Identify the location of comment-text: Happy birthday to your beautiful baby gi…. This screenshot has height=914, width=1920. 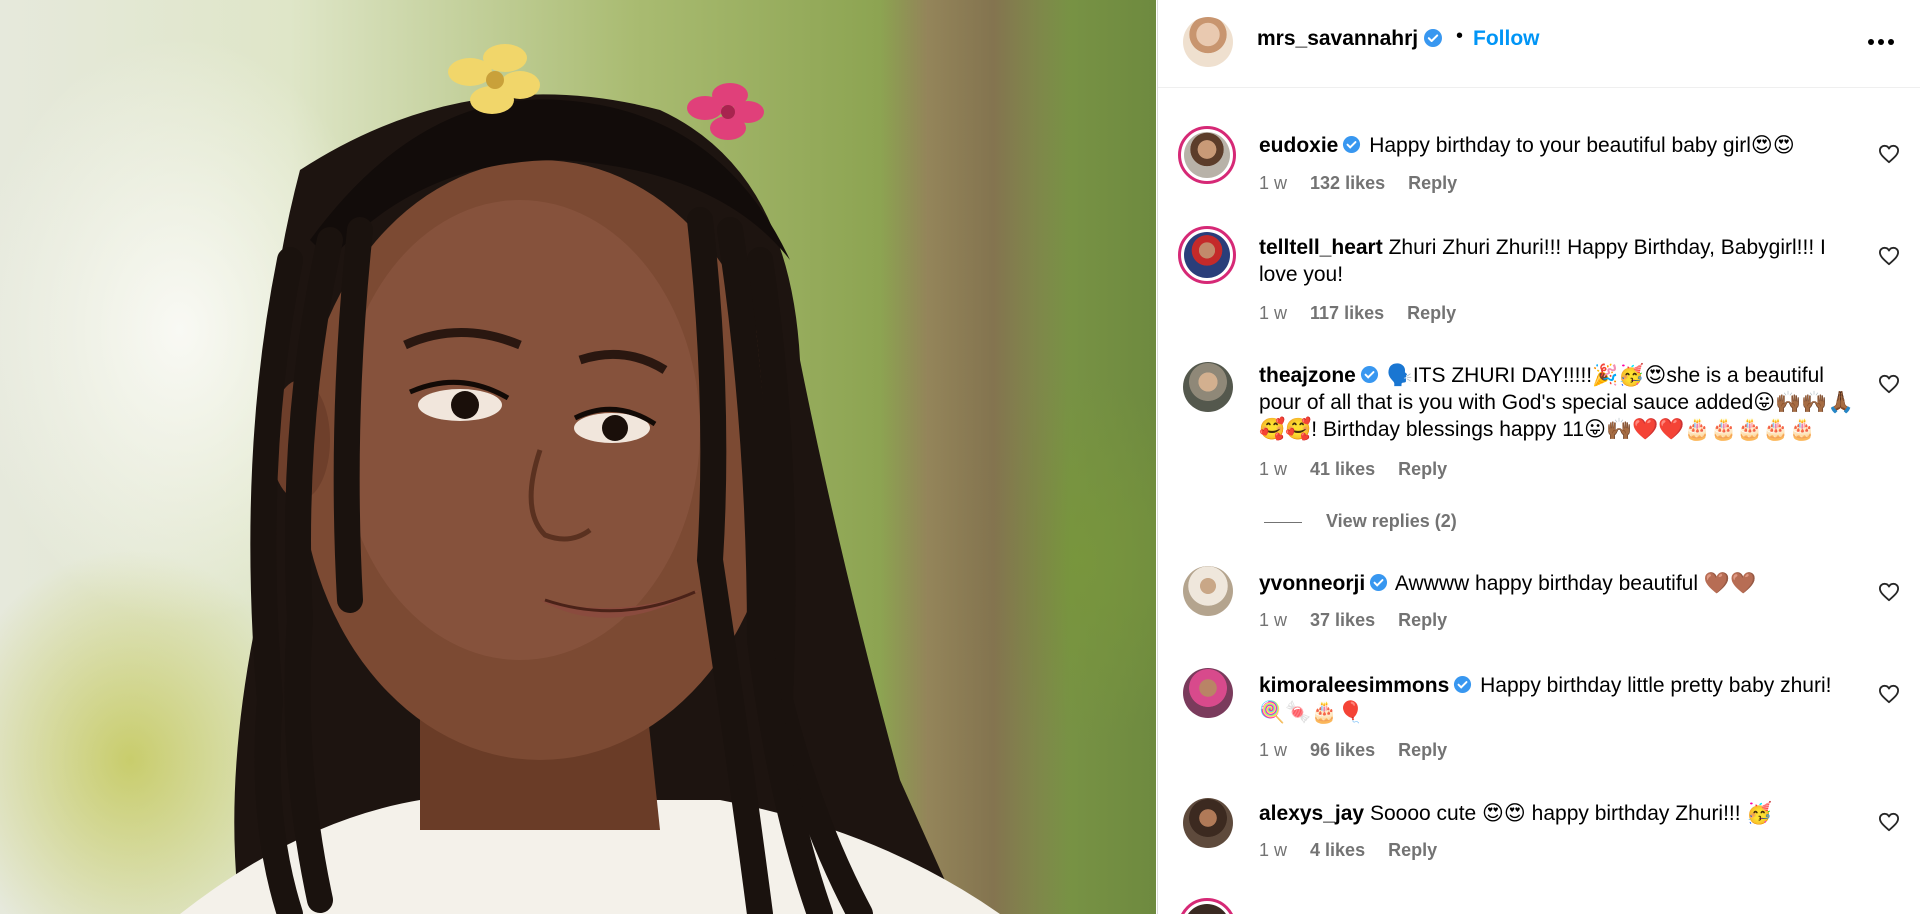
(1582, 145).